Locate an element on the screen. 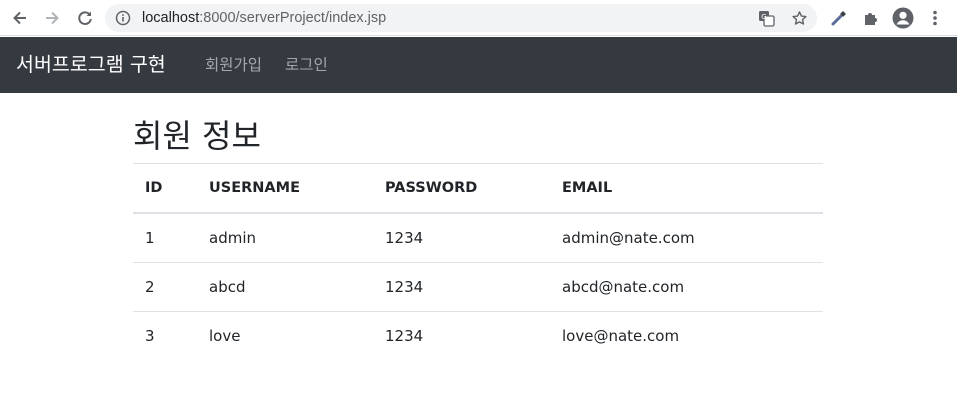  table-header: ID USERNAME PASSWORD EMAIL is located at coordinates (478, 188).